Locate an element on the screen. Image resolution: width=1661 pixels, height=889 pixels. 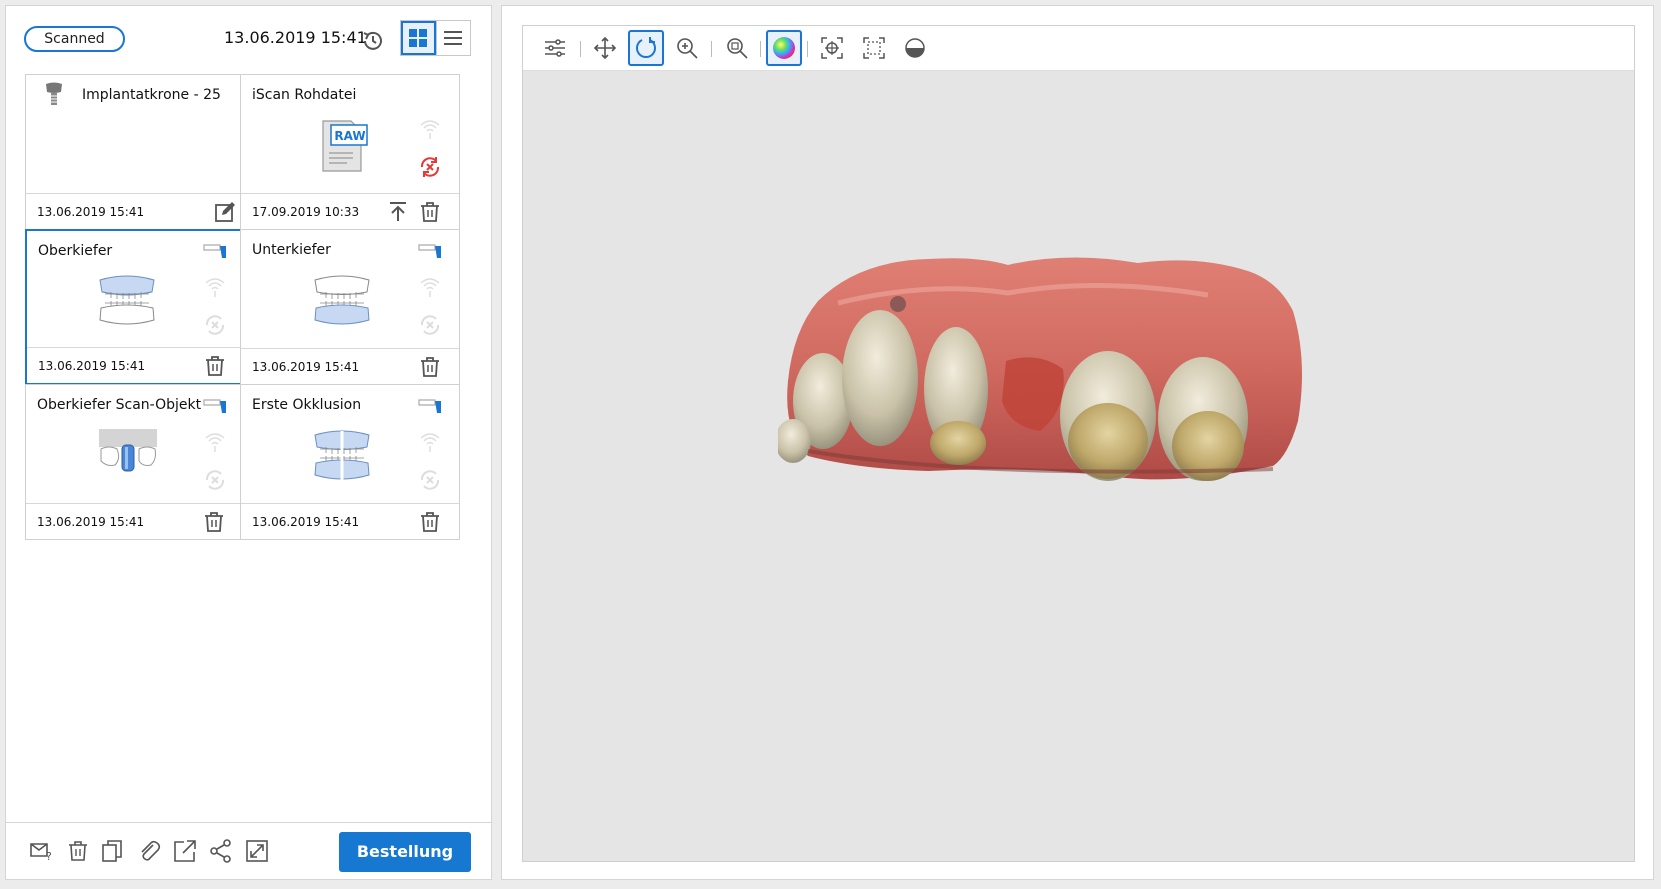
zoom-in-button is located at coordinates (687, 48).